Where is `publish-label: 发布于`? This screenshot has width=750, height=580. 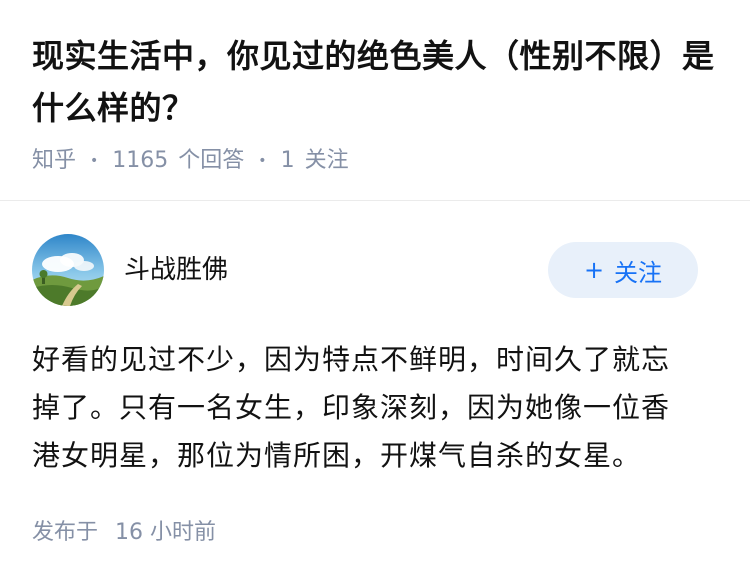 publish-label: 发布于 is located at coordinates (65, 532).